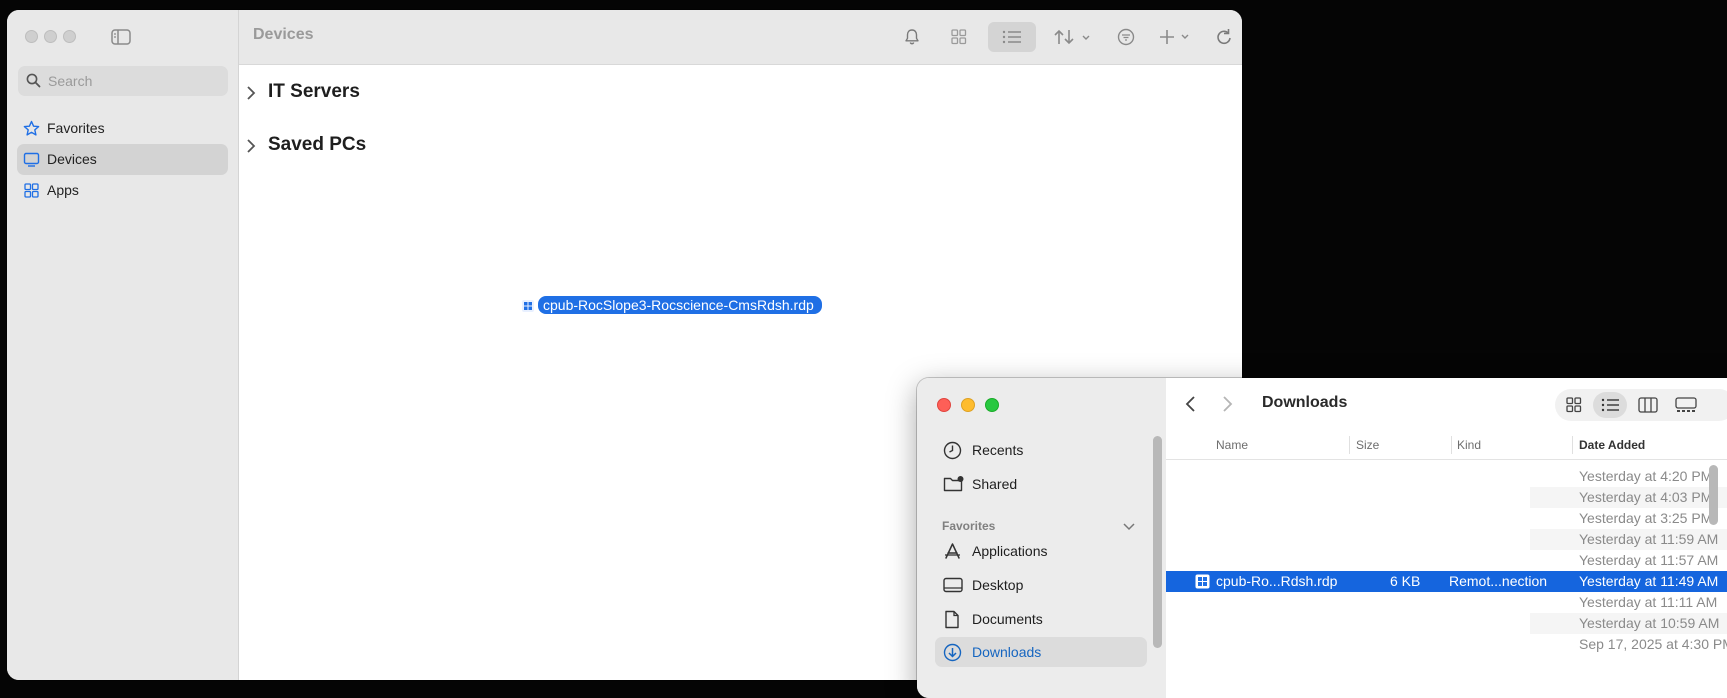 This screenshot has width=1727, height=698. Describe the element at coordinates (1232, 445) in the screenshot. I see `column-header-name: Name` at that location.